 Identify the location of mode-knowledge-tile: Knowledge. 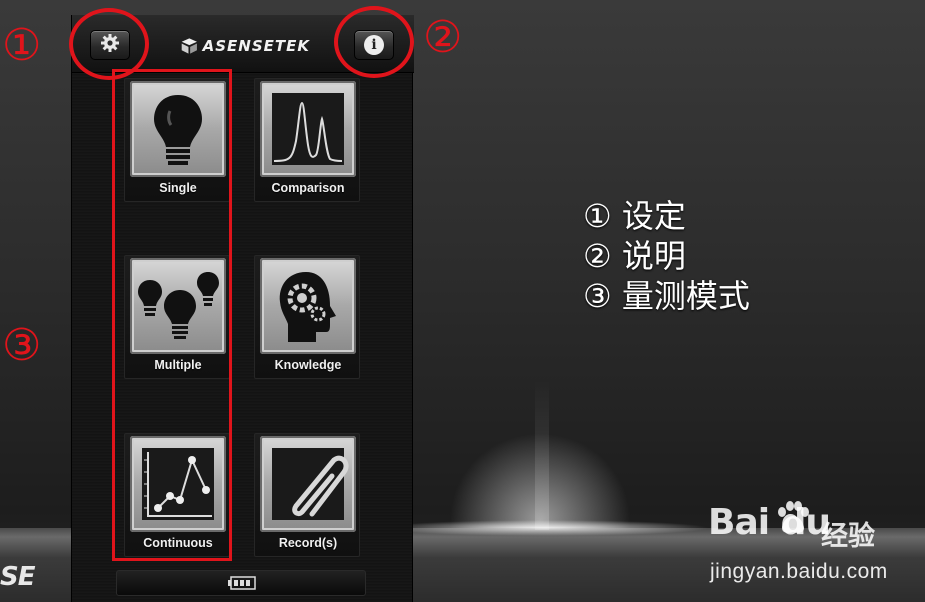
(307, 317).